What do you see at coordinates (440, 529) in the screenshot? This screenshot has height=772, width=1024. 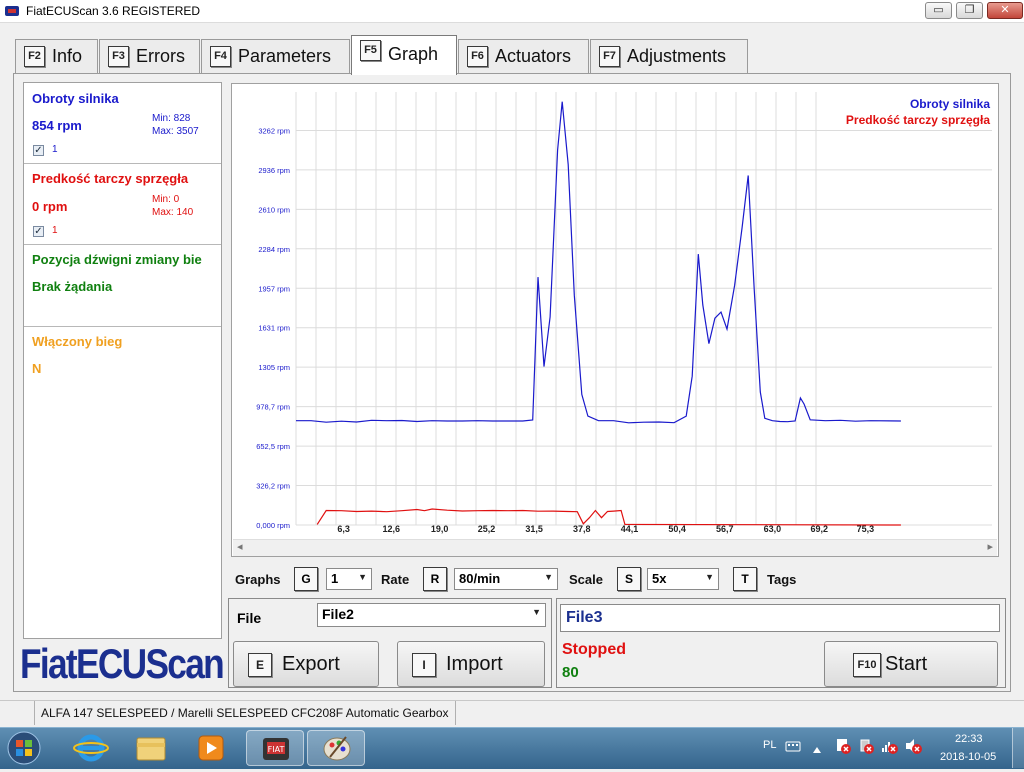 I see `x-tick-label: 19,0` at bounding box center [440, 529].